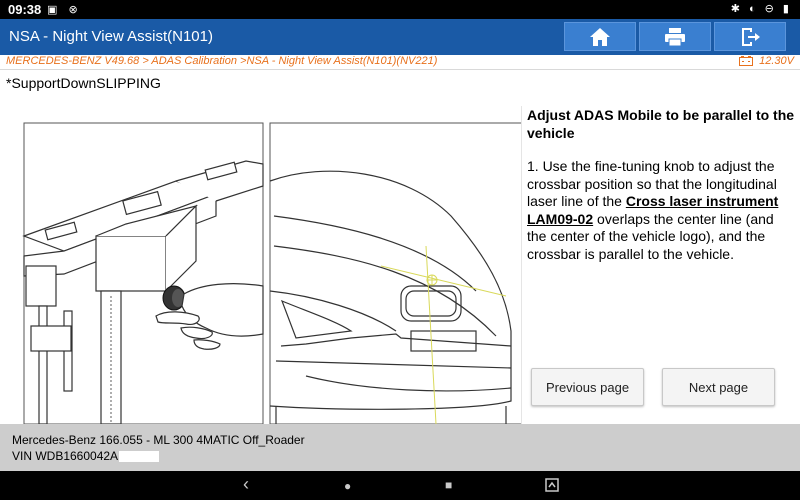 This screenshot has height=500, width=800. I want to click on exit-button, so click(750, 36).